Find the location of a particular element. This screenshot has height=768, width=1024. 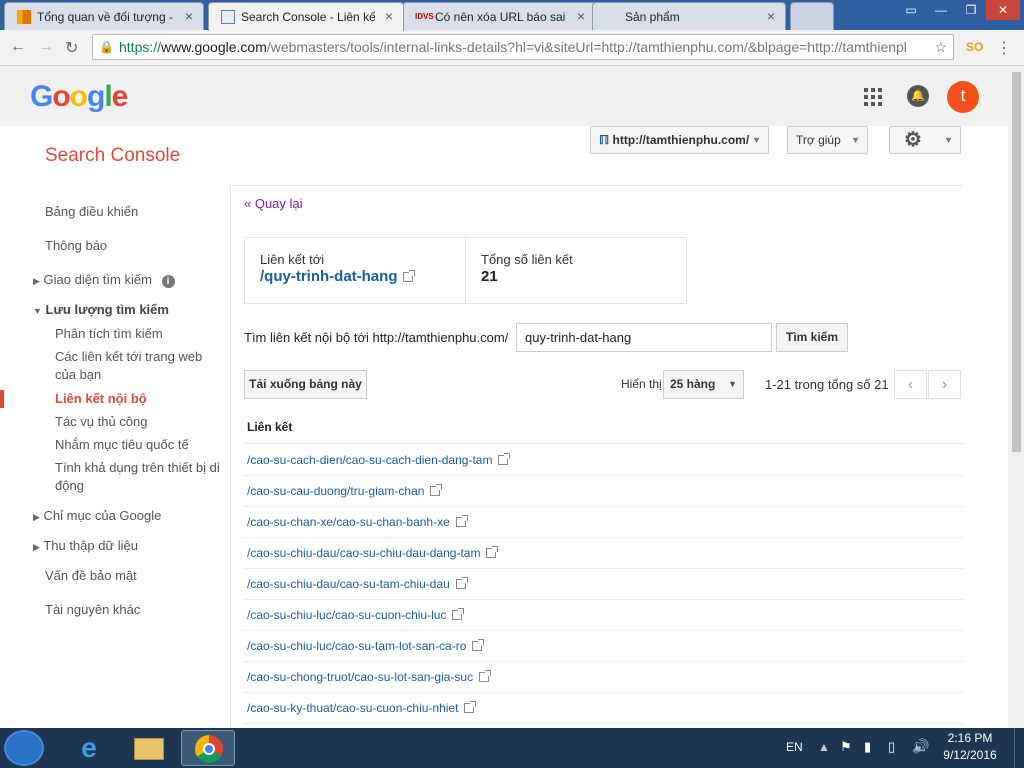

search-input is located at coordinates (644, 337).